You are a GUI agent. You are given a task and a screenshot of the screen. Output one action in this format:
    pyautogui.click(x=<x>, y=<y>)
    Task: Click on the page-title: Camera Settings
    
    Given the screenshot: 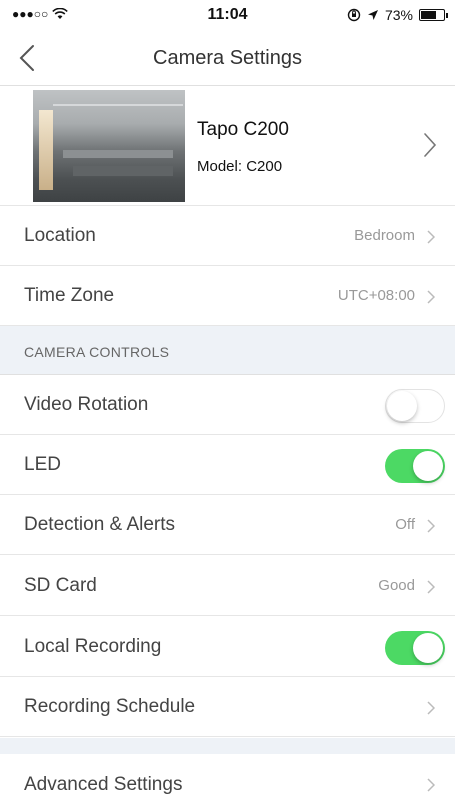 What is the action you would take?
    pyautogui.click(x=227, y=58)
    